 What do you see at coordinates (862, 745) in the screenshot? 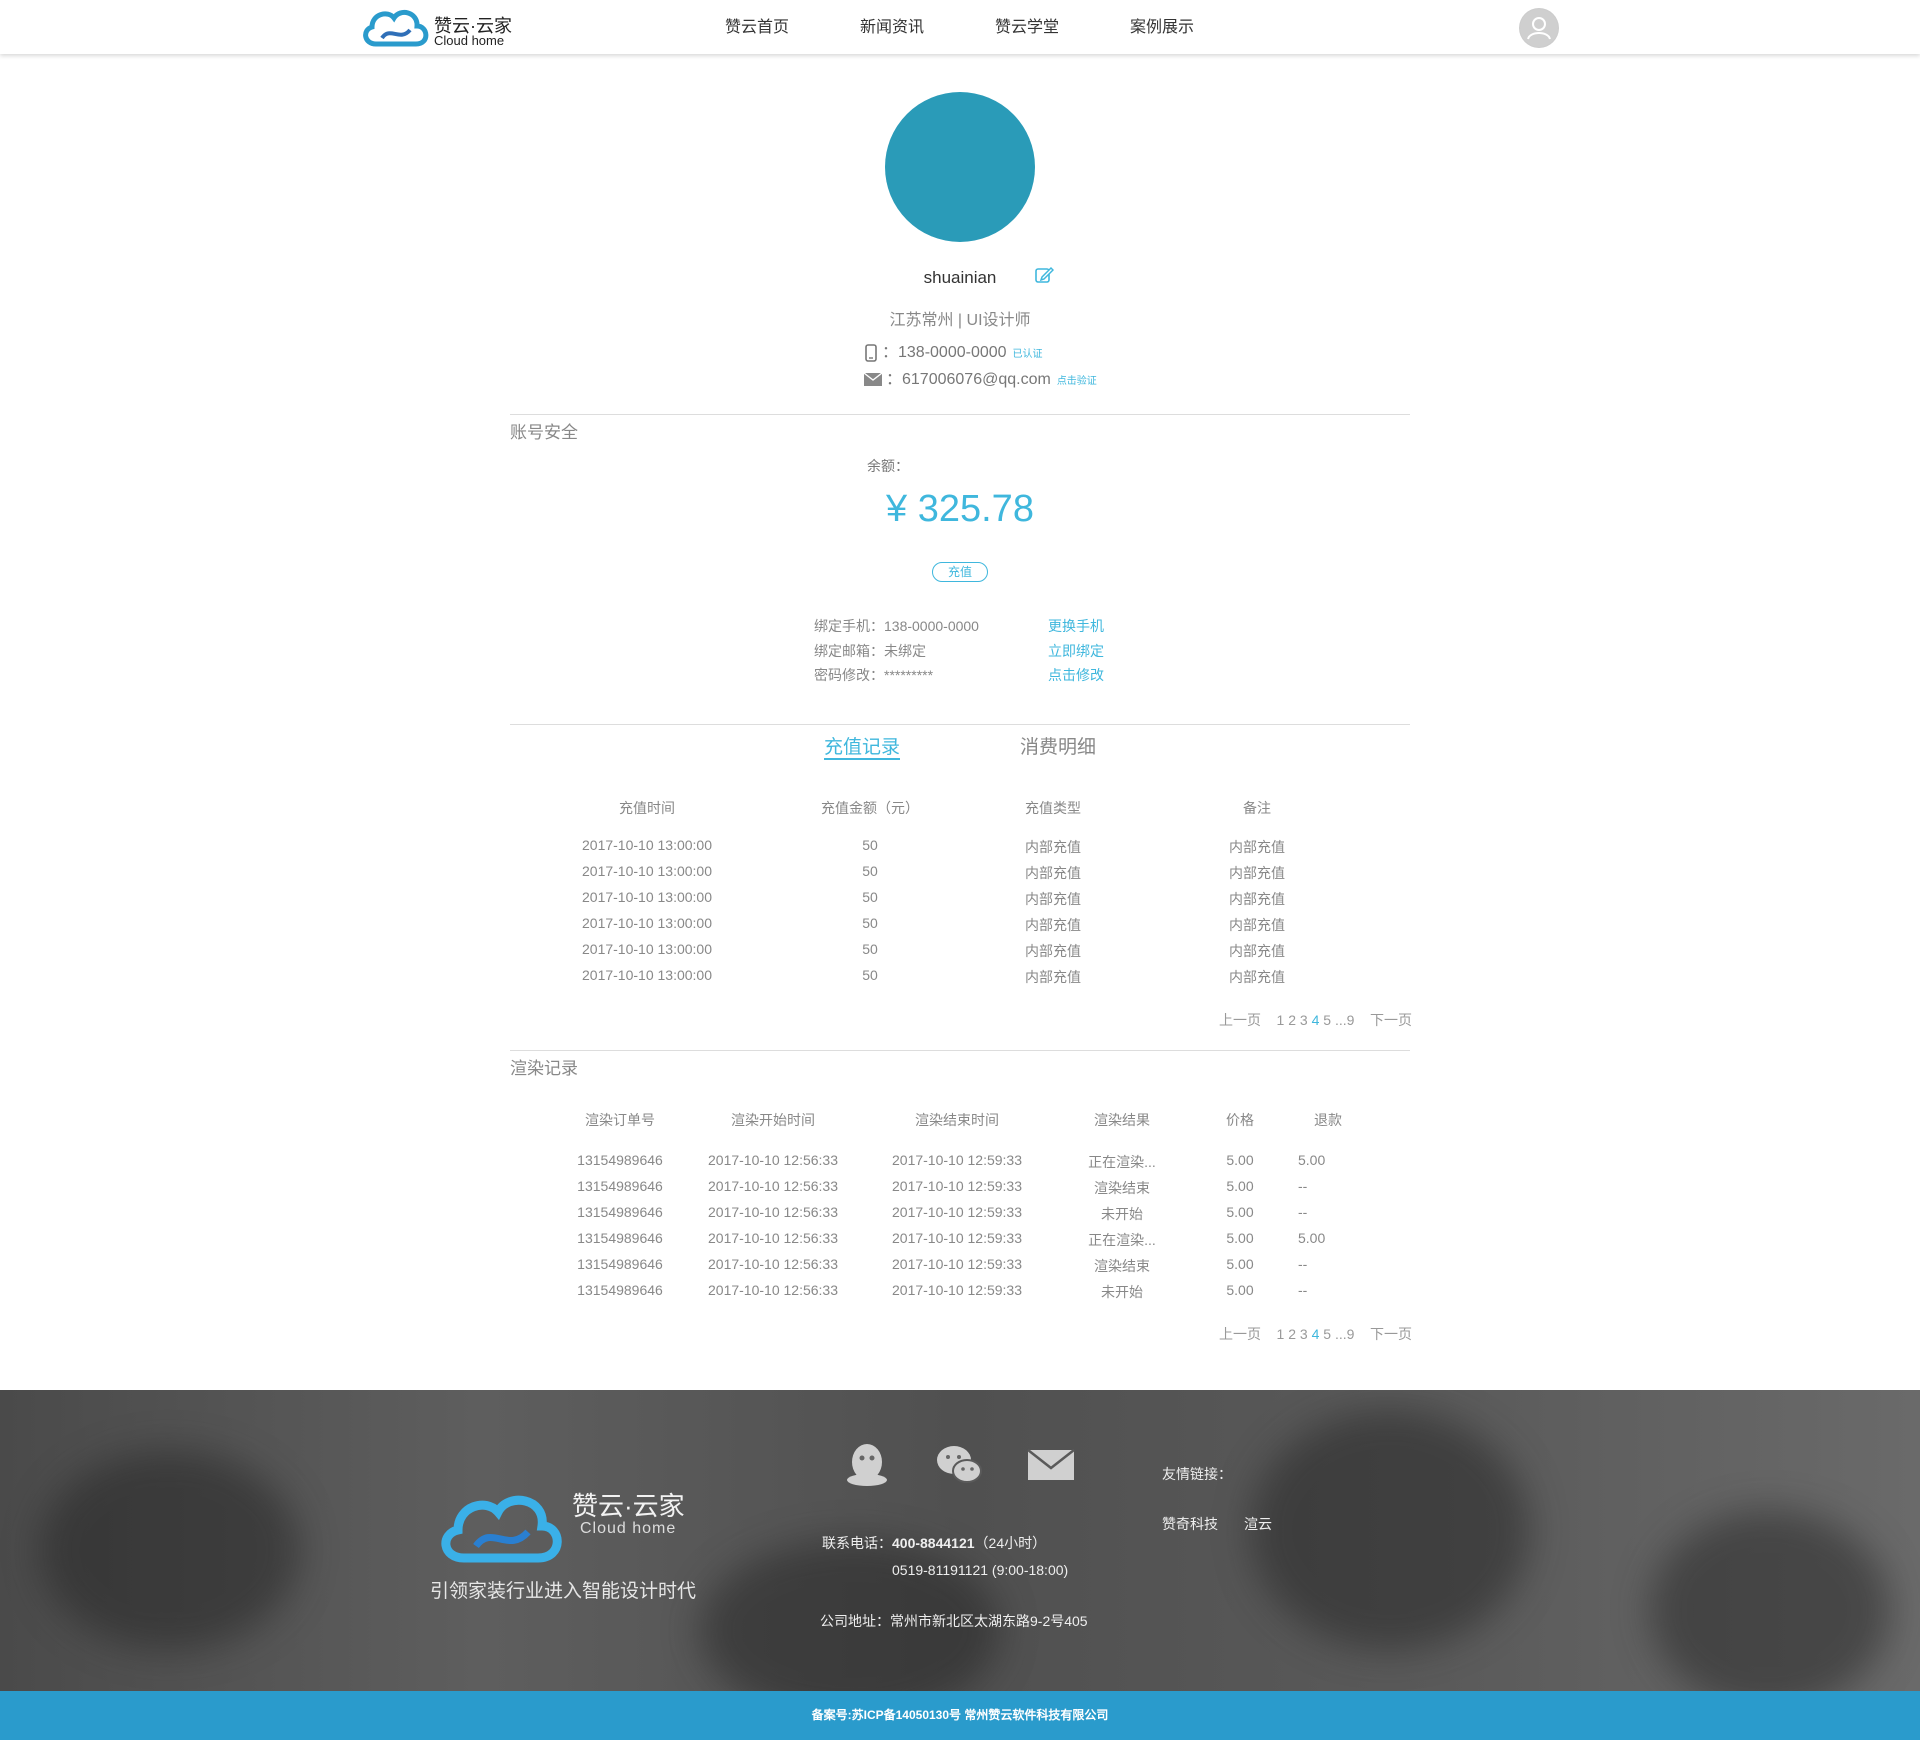
I see `tab-recharge-records: 充值记录` at bounding box center [862, 745].